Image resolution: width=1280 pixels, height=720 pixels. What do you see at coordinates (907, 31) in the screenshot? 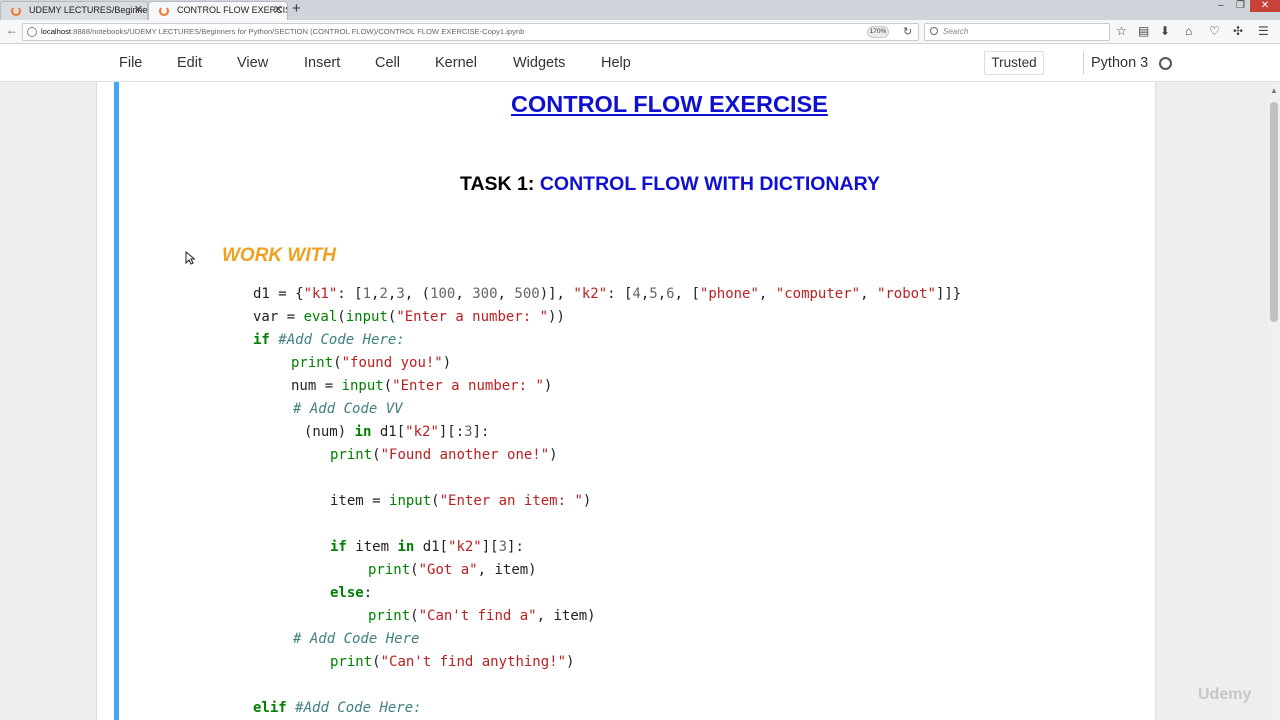
I see `reload-icon: ↻` at bounding box center [907, 31].